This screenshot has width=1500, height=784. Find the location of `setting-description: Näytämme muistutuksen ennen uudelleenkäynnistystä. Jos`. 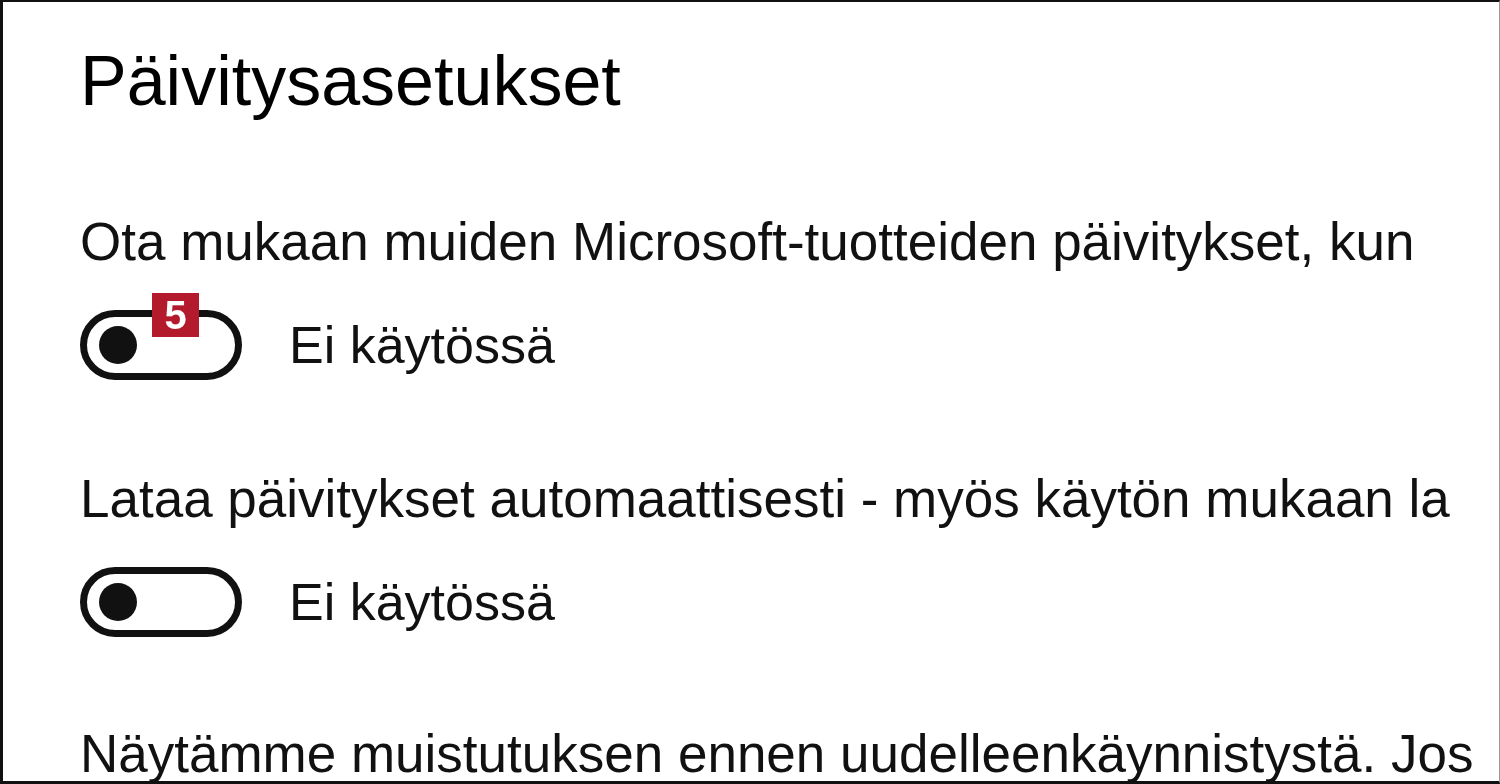

setting-description: Näytämme muistutuksen ennen uudelleenkäynnistystä. Jos is located at coordinates (777, 753).